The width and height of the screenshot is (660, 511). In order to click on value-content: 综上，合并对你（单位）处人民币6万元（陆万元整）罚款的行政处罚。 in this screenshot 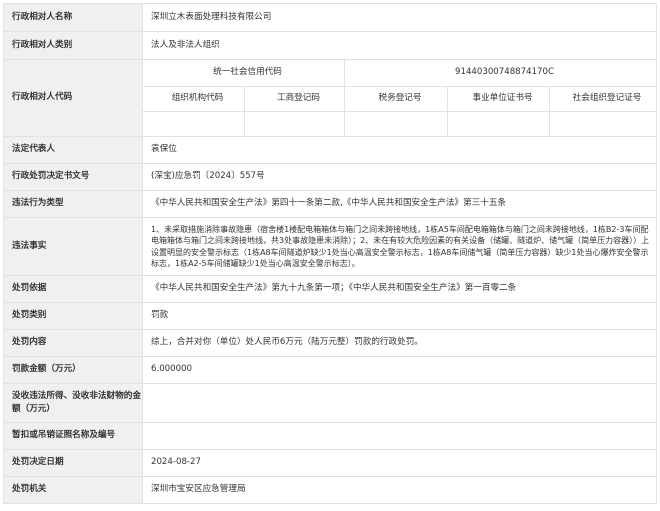, I will do `click(399, 343)`.